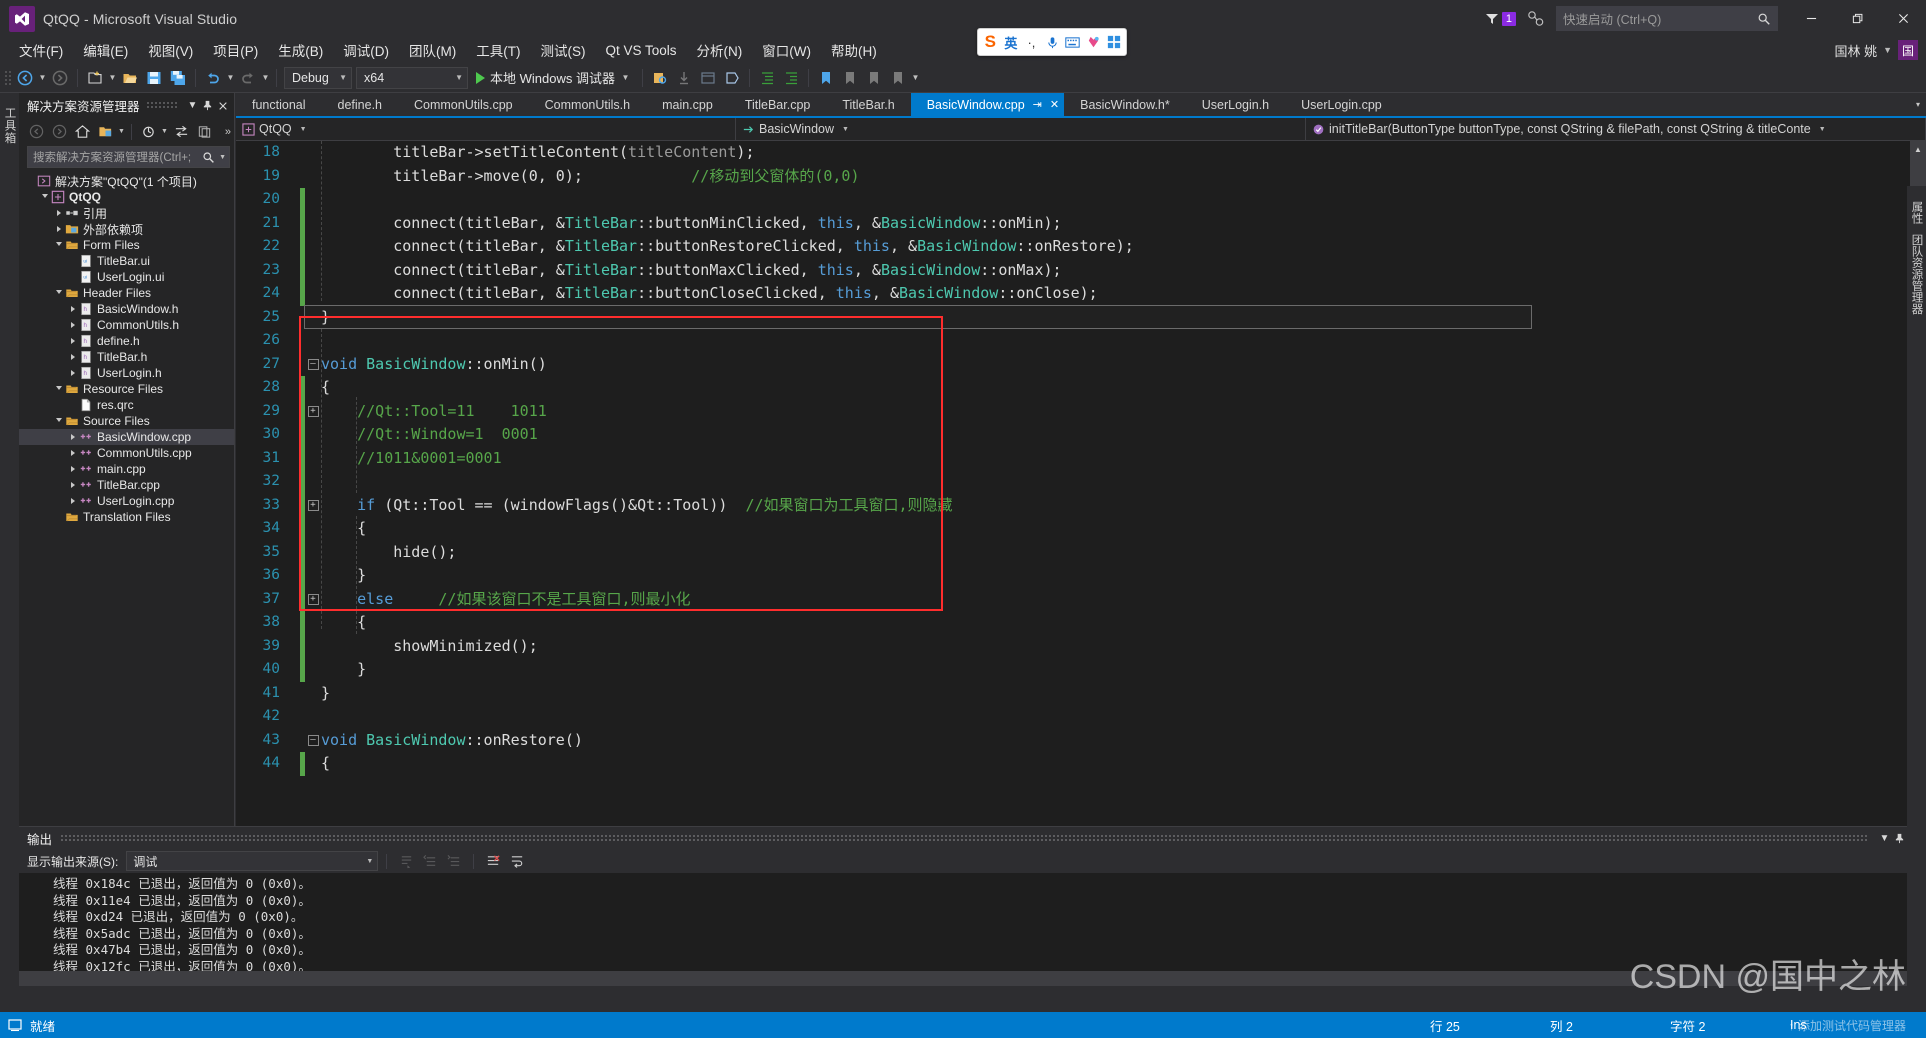 Image resolution: width=1926 pixels, height=1038 pixels. Describe the element at coordinates (170, 50) in the screenshot. I see `menu-view: 视图(V)` at that location.